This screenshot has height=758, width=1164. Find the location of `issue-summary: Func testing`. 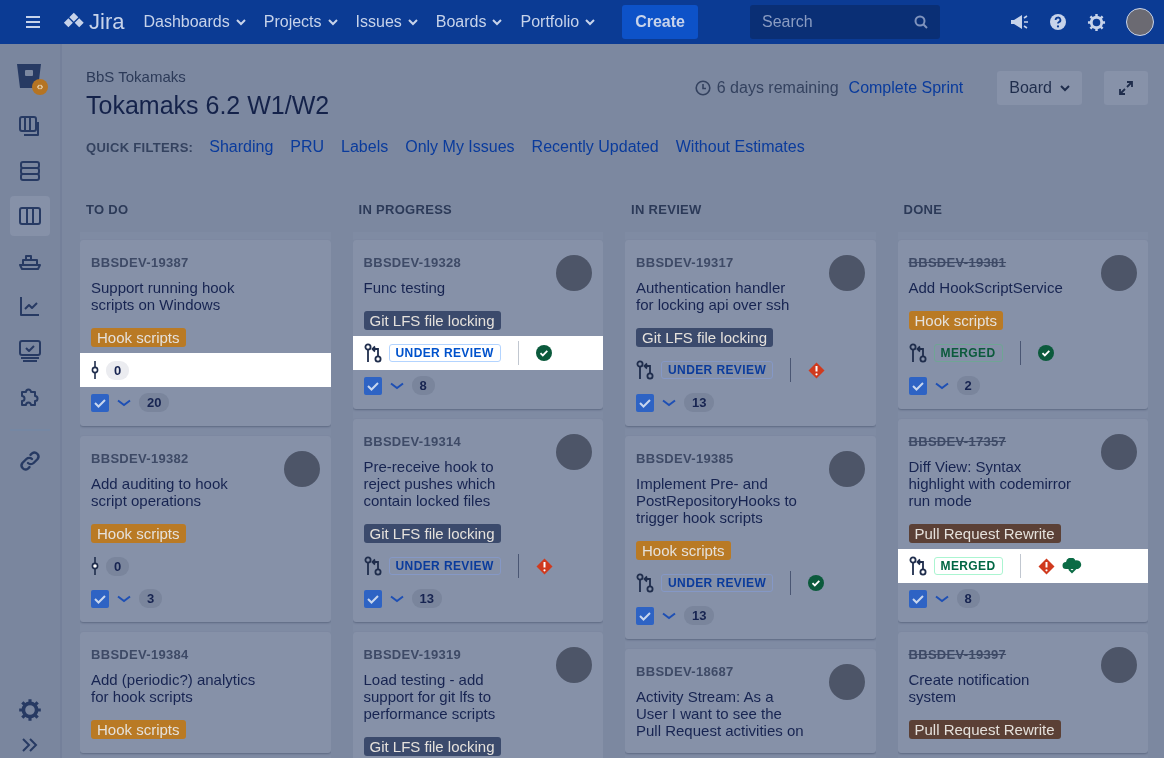

issue-summary: Func testing is located at coordinates (405, 287).